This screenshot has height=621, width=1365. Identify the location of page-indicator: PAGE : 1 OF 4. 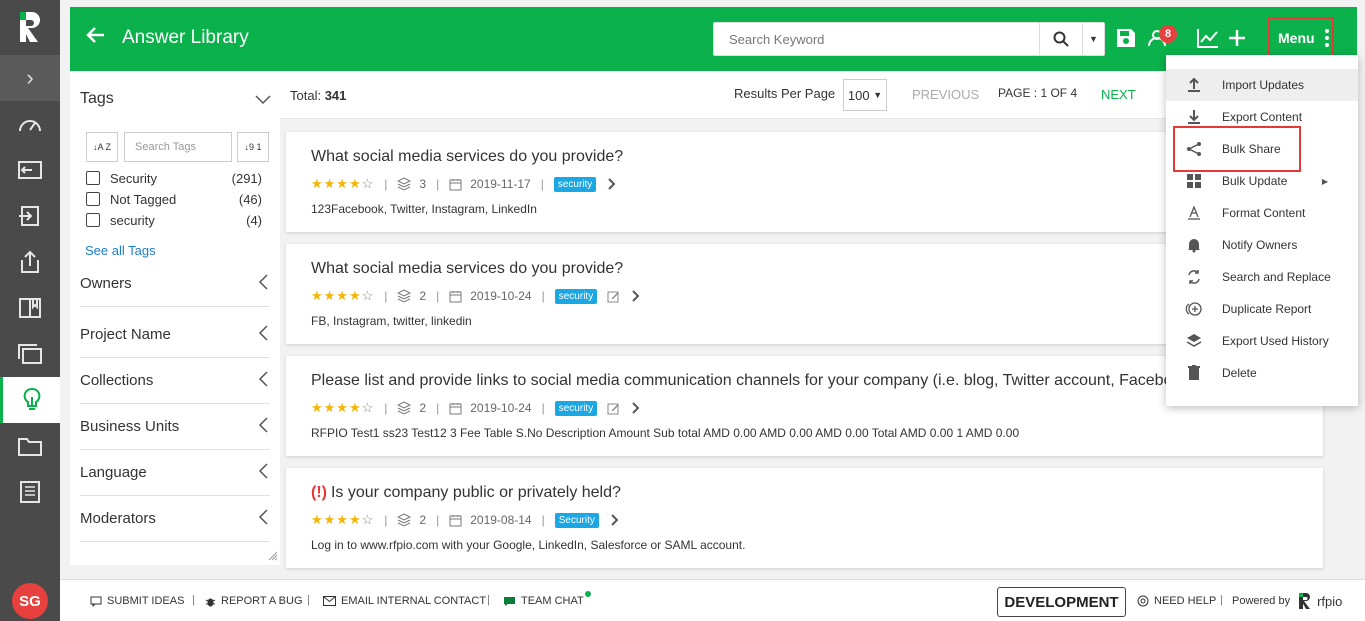
(1038, 93).